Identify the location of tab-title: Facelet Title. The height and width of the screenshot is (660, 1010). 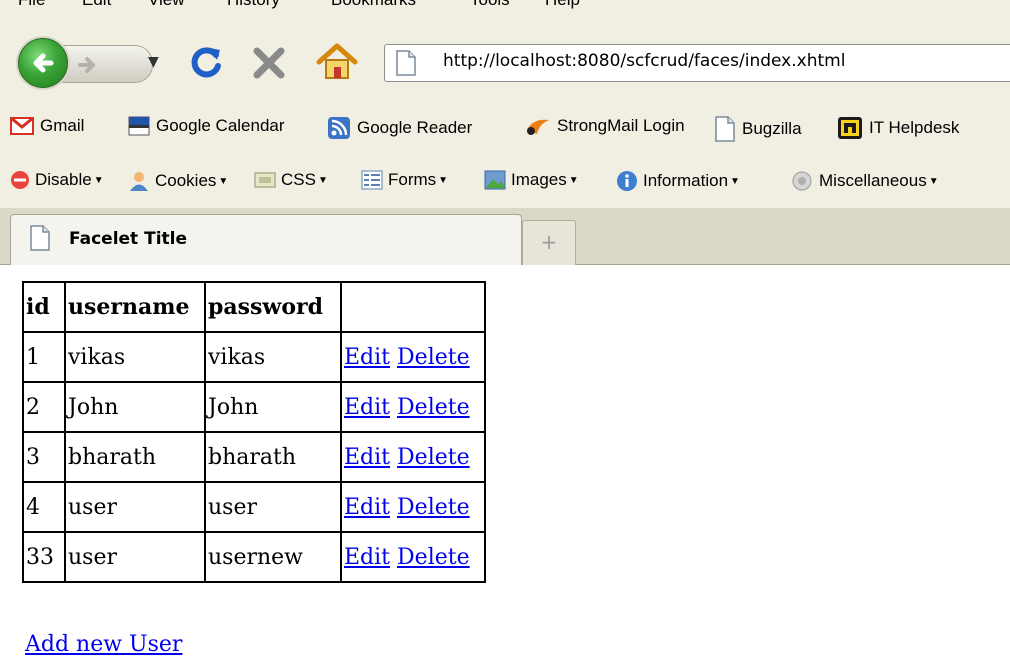
(128, 239).